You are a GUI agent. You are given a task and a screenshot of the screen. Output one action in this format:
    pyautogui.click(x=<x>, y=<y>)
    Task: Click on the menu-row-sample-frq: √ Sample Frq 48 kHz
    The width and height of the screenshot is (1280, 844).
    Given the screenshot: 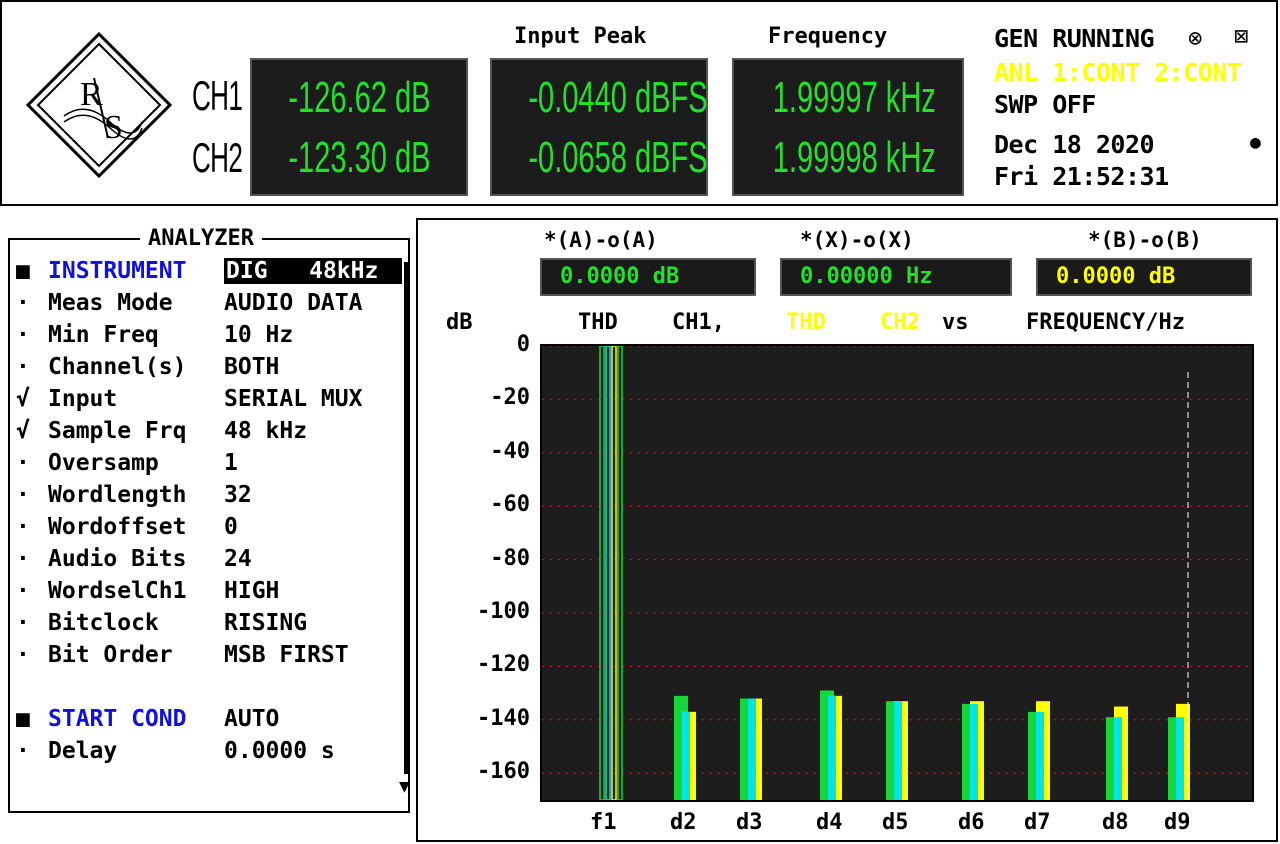 What is the action you would take?
    pyautogui.click(x=206, y=433)
    